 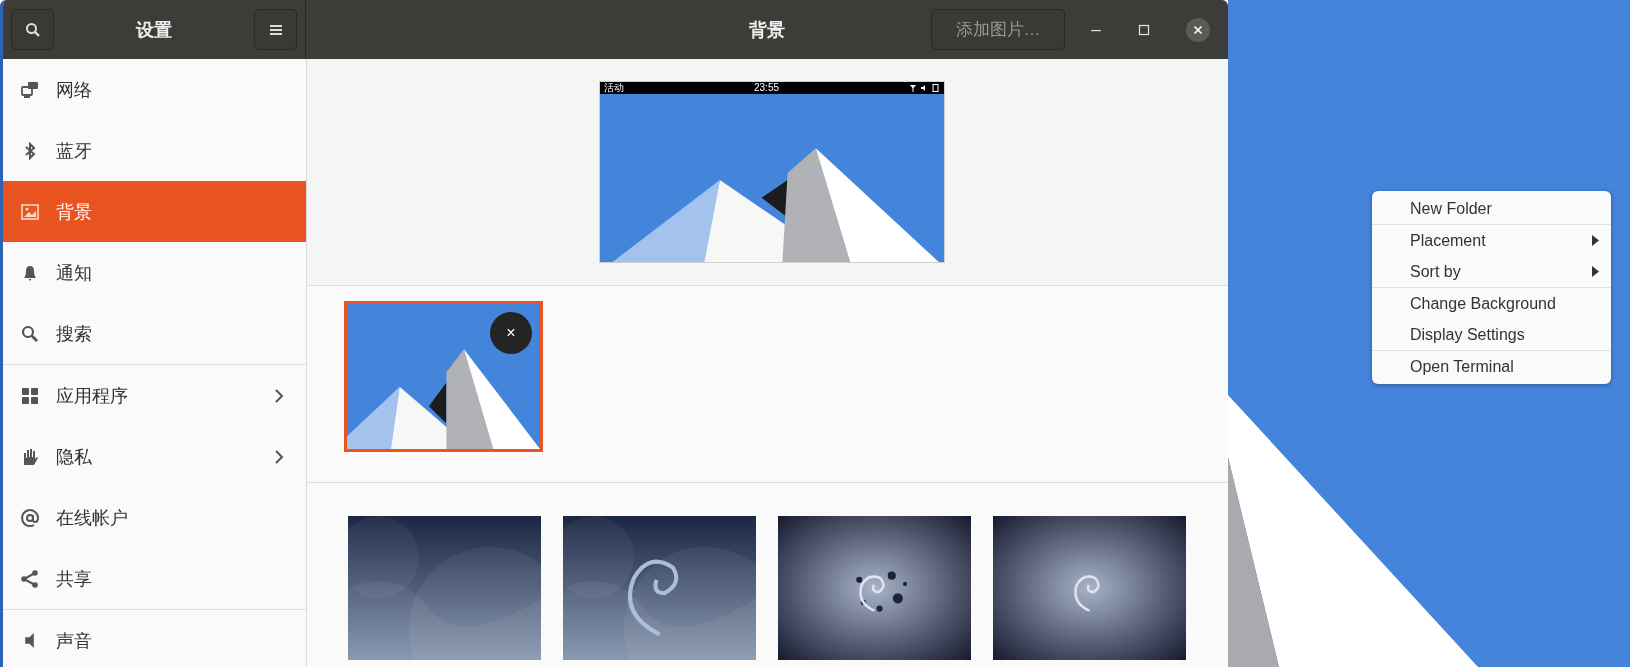 What do you see at coordinates (1198, 29) in the screenshot?
I see `close-icon` at bounding box center [1198, 29].